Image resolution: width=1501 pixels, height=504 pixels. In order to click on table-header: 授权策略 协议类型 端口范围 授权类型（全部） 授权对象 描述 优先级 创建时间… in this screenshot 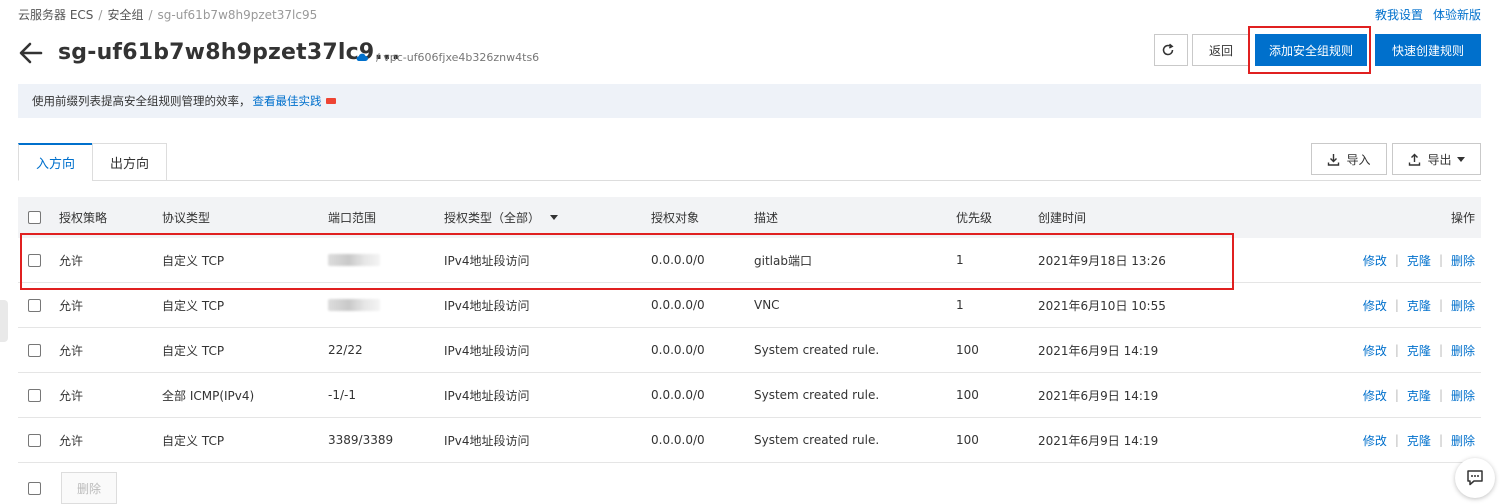, I will do `click(749, 217)`.